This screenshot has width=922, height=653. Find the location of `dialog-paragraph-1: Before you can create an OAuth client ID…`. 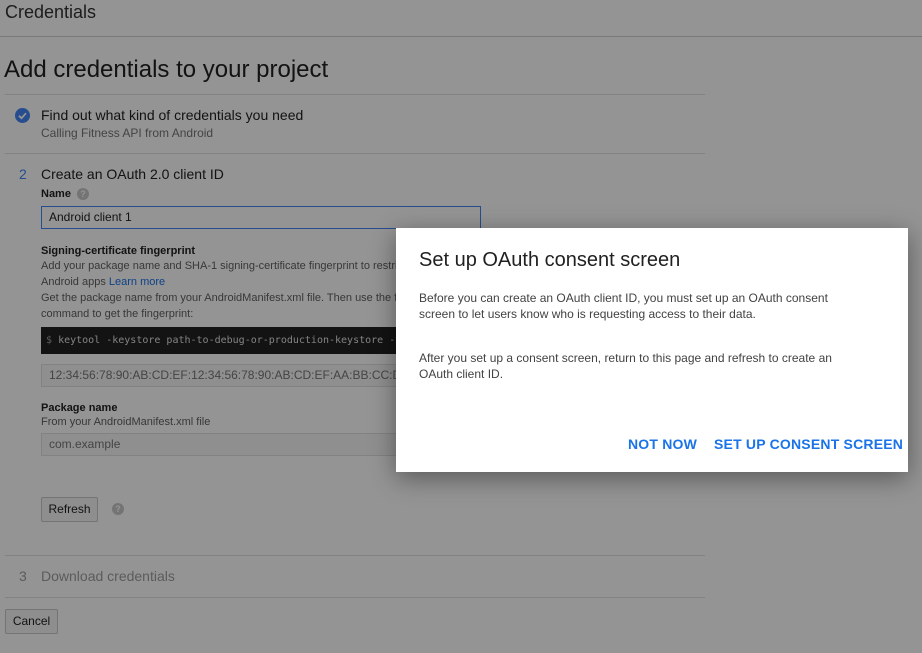

dialog-paragraph-1: Before you can create an OAuth client ID… is located at coordinates (639, 306).